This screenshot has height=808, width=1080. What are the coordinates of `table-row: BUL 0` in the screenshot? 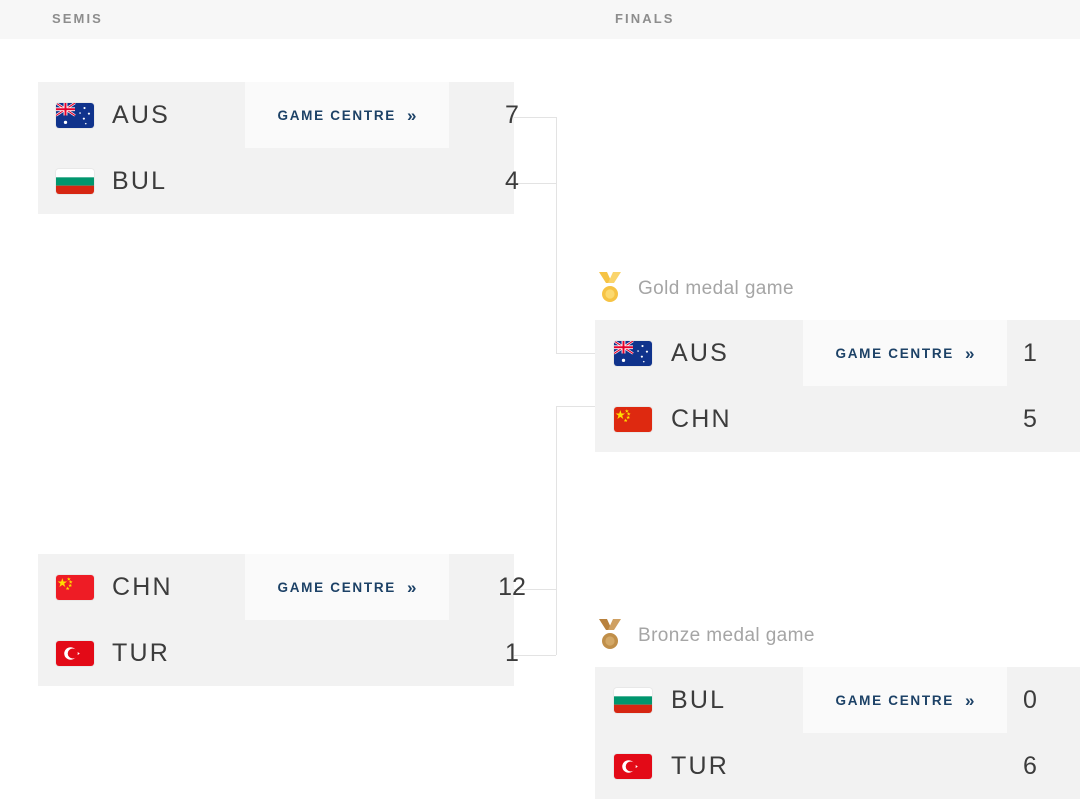 It's located at (837, 700).